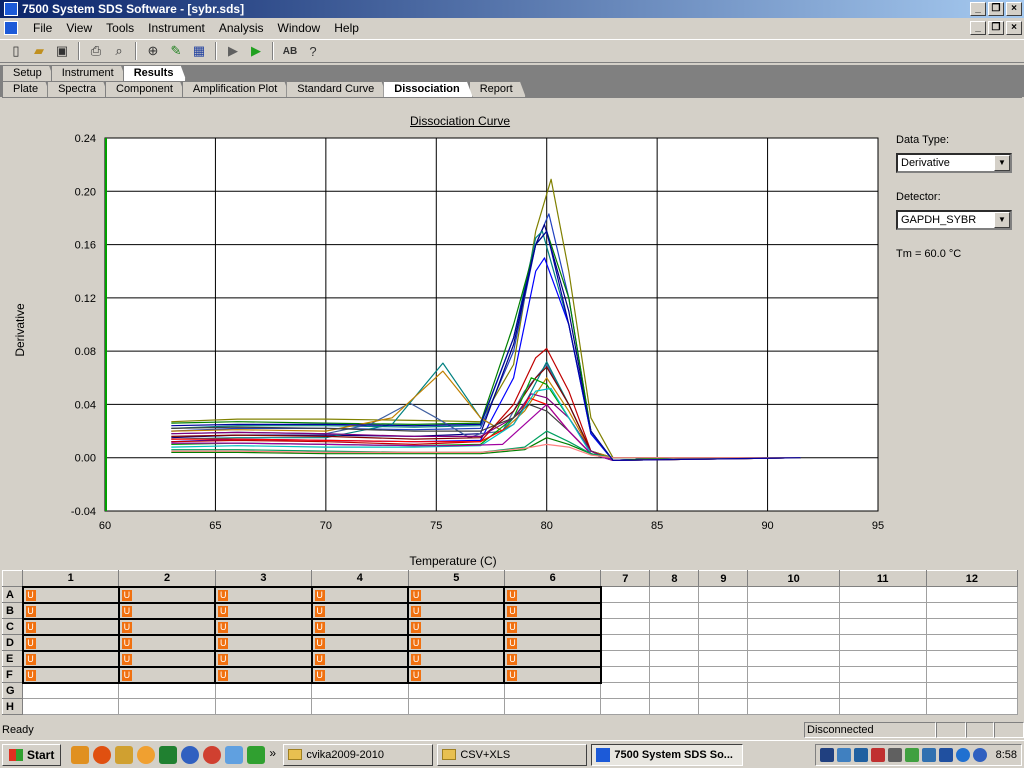  I want to click on plate-column-header: 12, so click(972, 578).